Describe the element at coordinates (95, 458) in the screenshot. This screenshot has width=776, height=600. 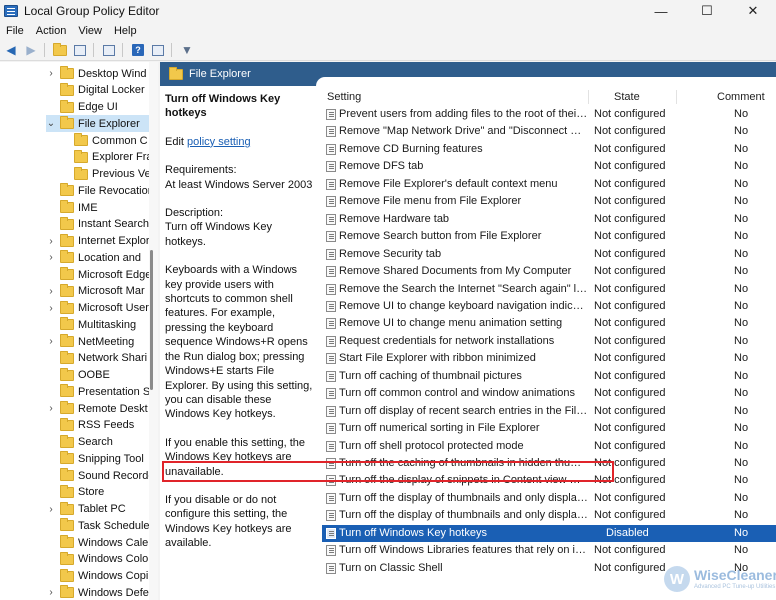
I see `tree-item: Snipping Tool` at that location.